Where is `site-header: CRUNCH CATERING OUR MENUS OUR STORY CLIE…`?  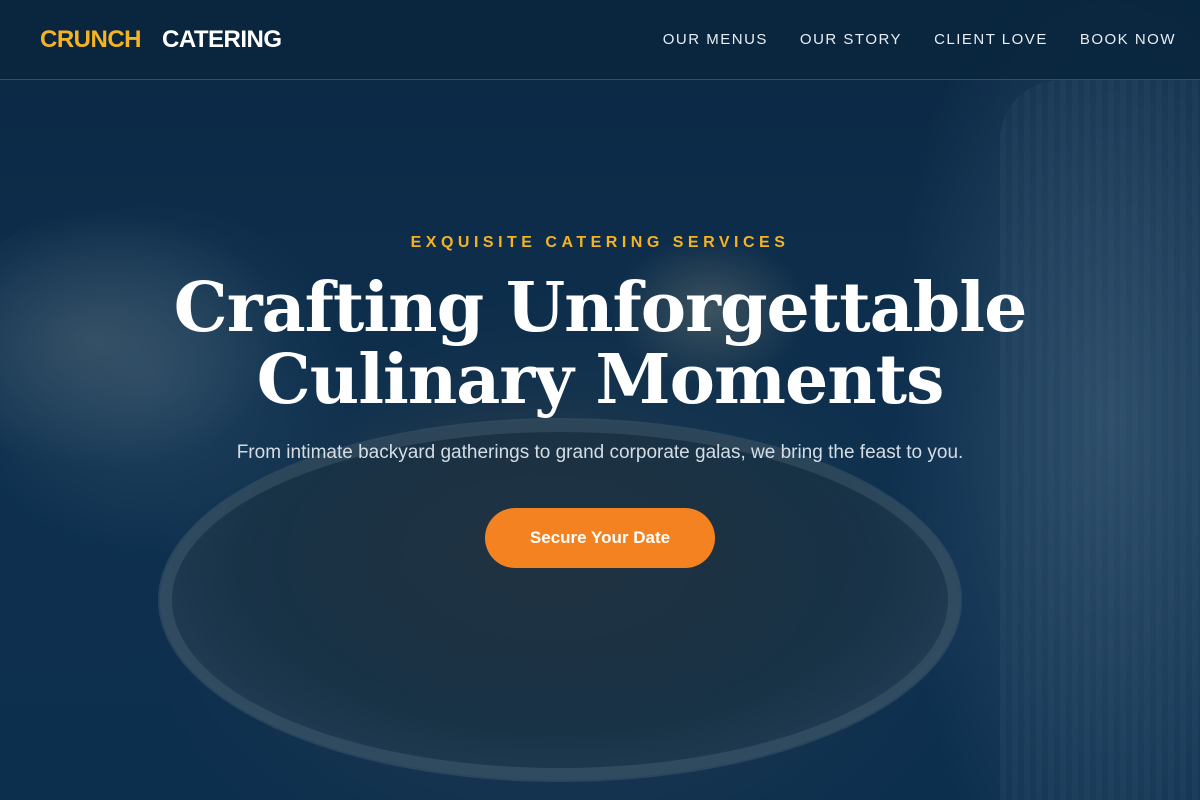 site-header: CRUNCH CATERING OUR MENUS OUR STORY CLIE… is located at coordinates (600, 40).